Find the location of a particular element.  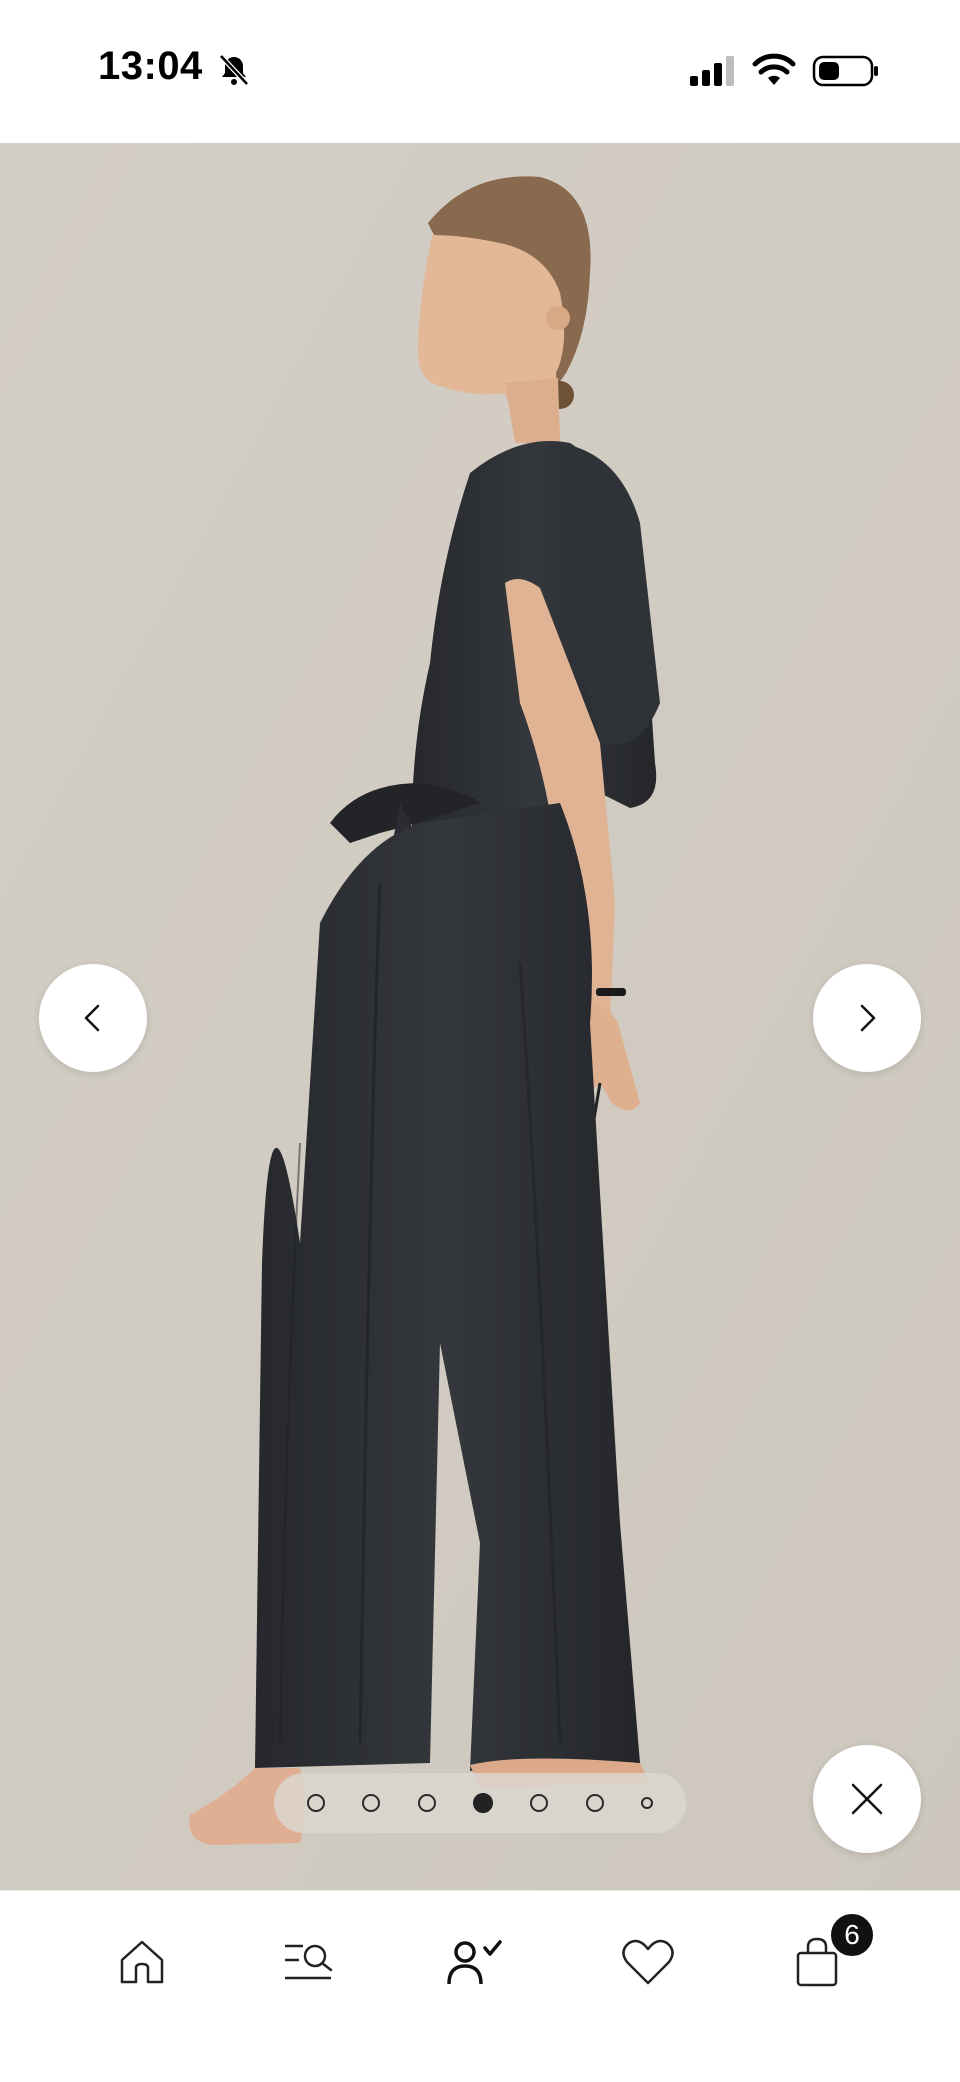

previous-image-button is located at coordinates (93, 1018).